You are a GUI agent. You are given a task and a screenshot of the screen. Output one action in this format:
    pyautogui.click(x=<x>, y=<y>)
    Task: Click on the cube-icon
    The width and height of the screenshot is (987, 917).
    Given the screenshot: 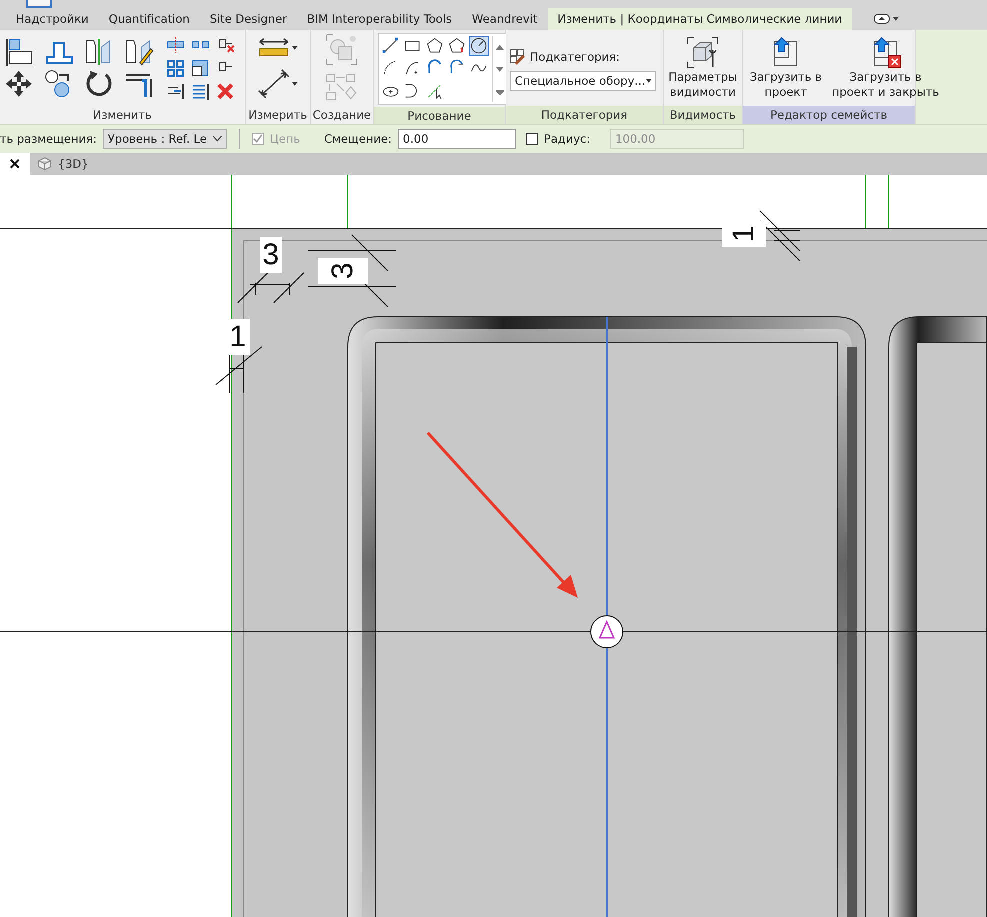 What is the action you would take?
    pyautogui.click(x=45, y=164)
    